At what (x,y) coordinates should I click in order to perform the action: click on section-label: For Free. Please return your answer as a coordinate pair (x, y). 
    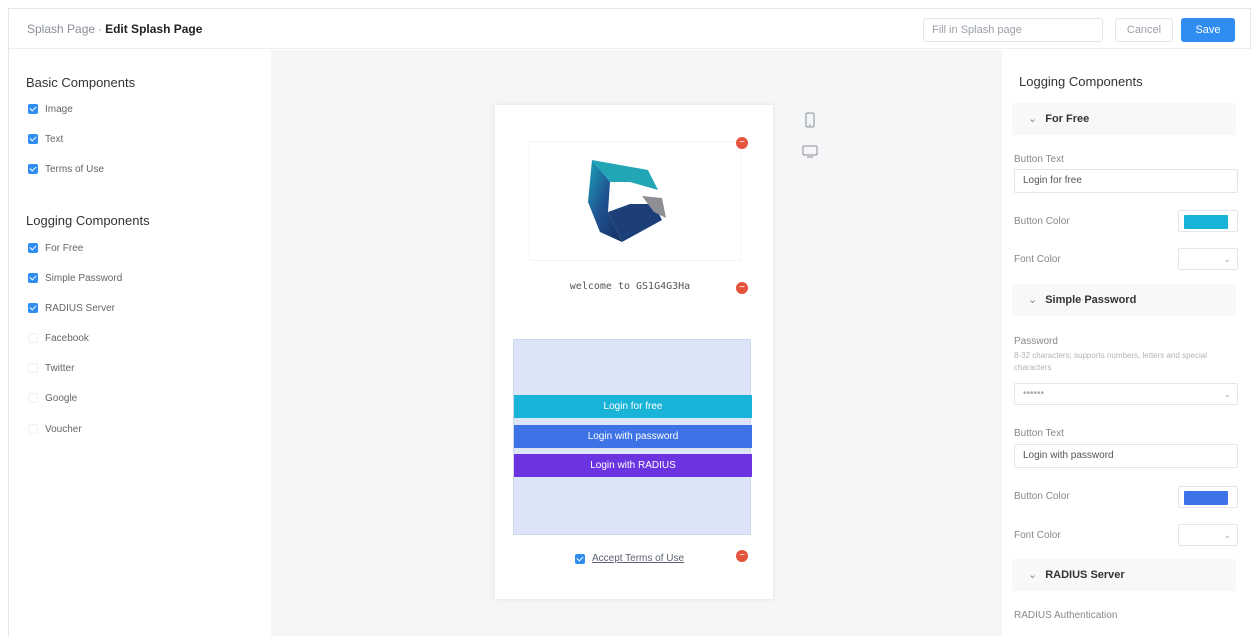
    Looking at the image, I should click on (1067, 119).